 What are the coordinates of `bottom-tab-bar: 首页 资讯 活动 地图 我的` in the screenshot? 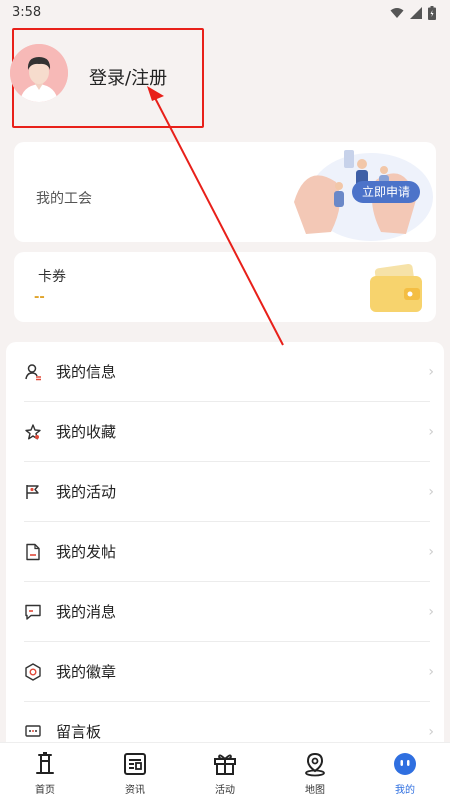 It's located at (225, 771).